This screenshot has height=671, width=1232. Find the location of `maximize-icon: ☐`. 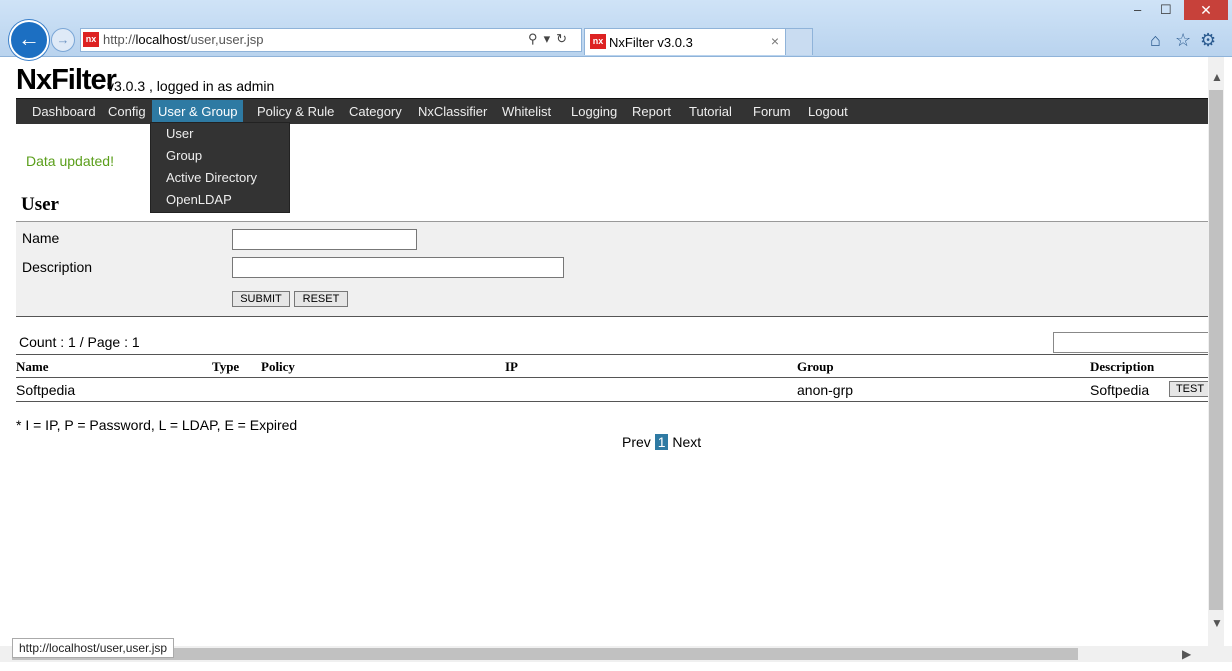

maximize-icon: ☐ is located at coordinates (1166, 10).